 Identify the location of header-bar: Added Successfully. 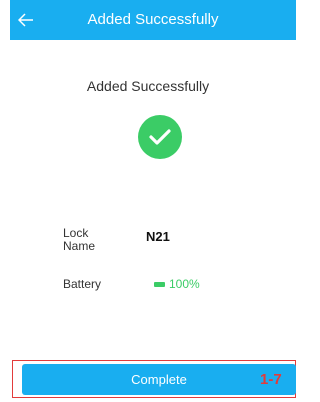
(153, 20).